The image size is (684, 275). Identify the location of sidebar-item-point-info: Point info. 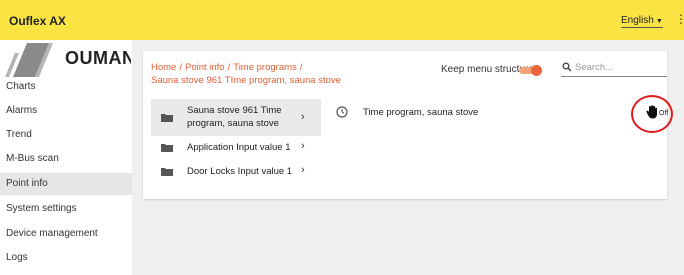
(66, 184).